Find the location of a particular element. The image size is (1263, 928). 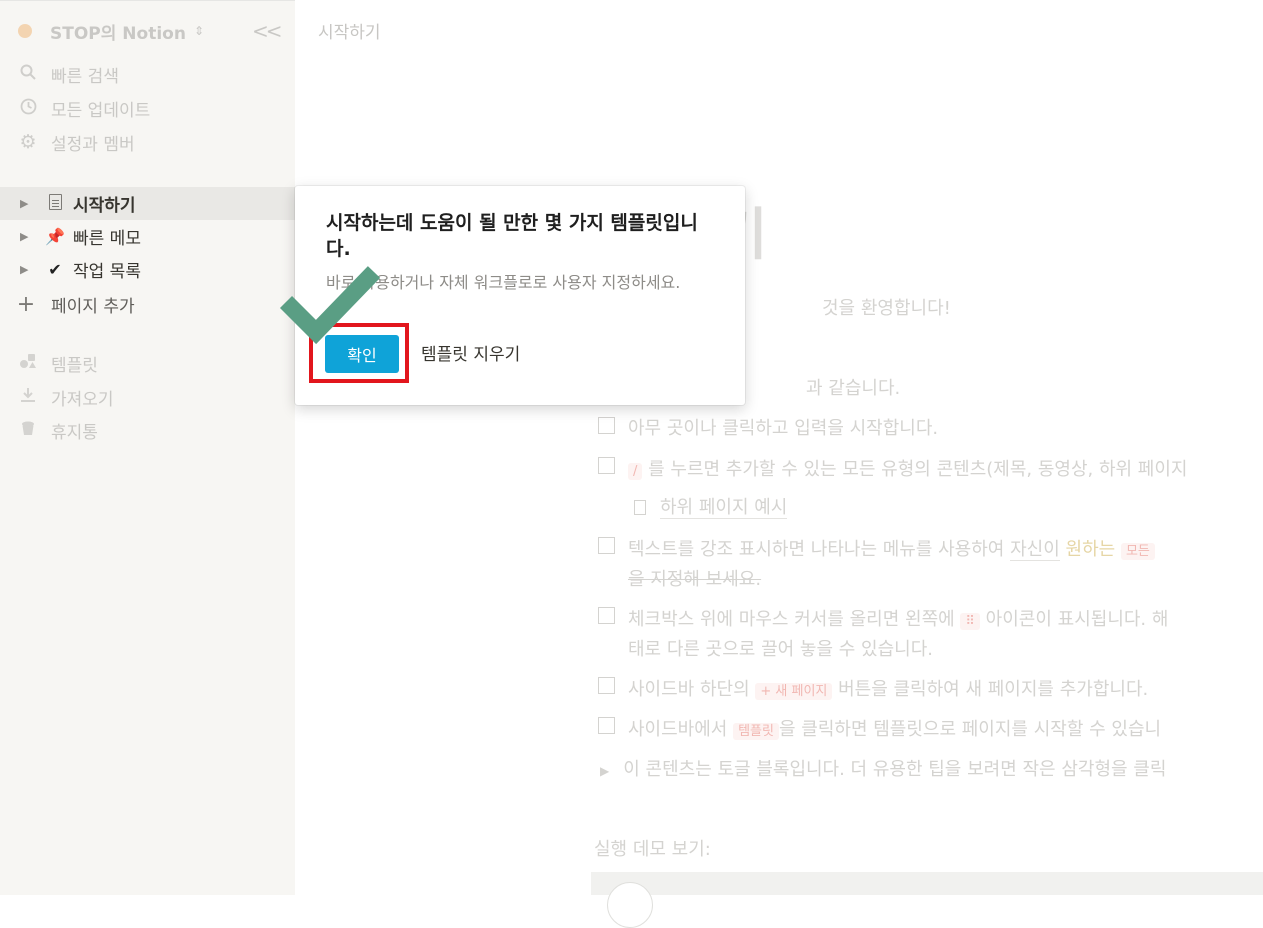

workspace-icon is located at coordinates (25, 31).